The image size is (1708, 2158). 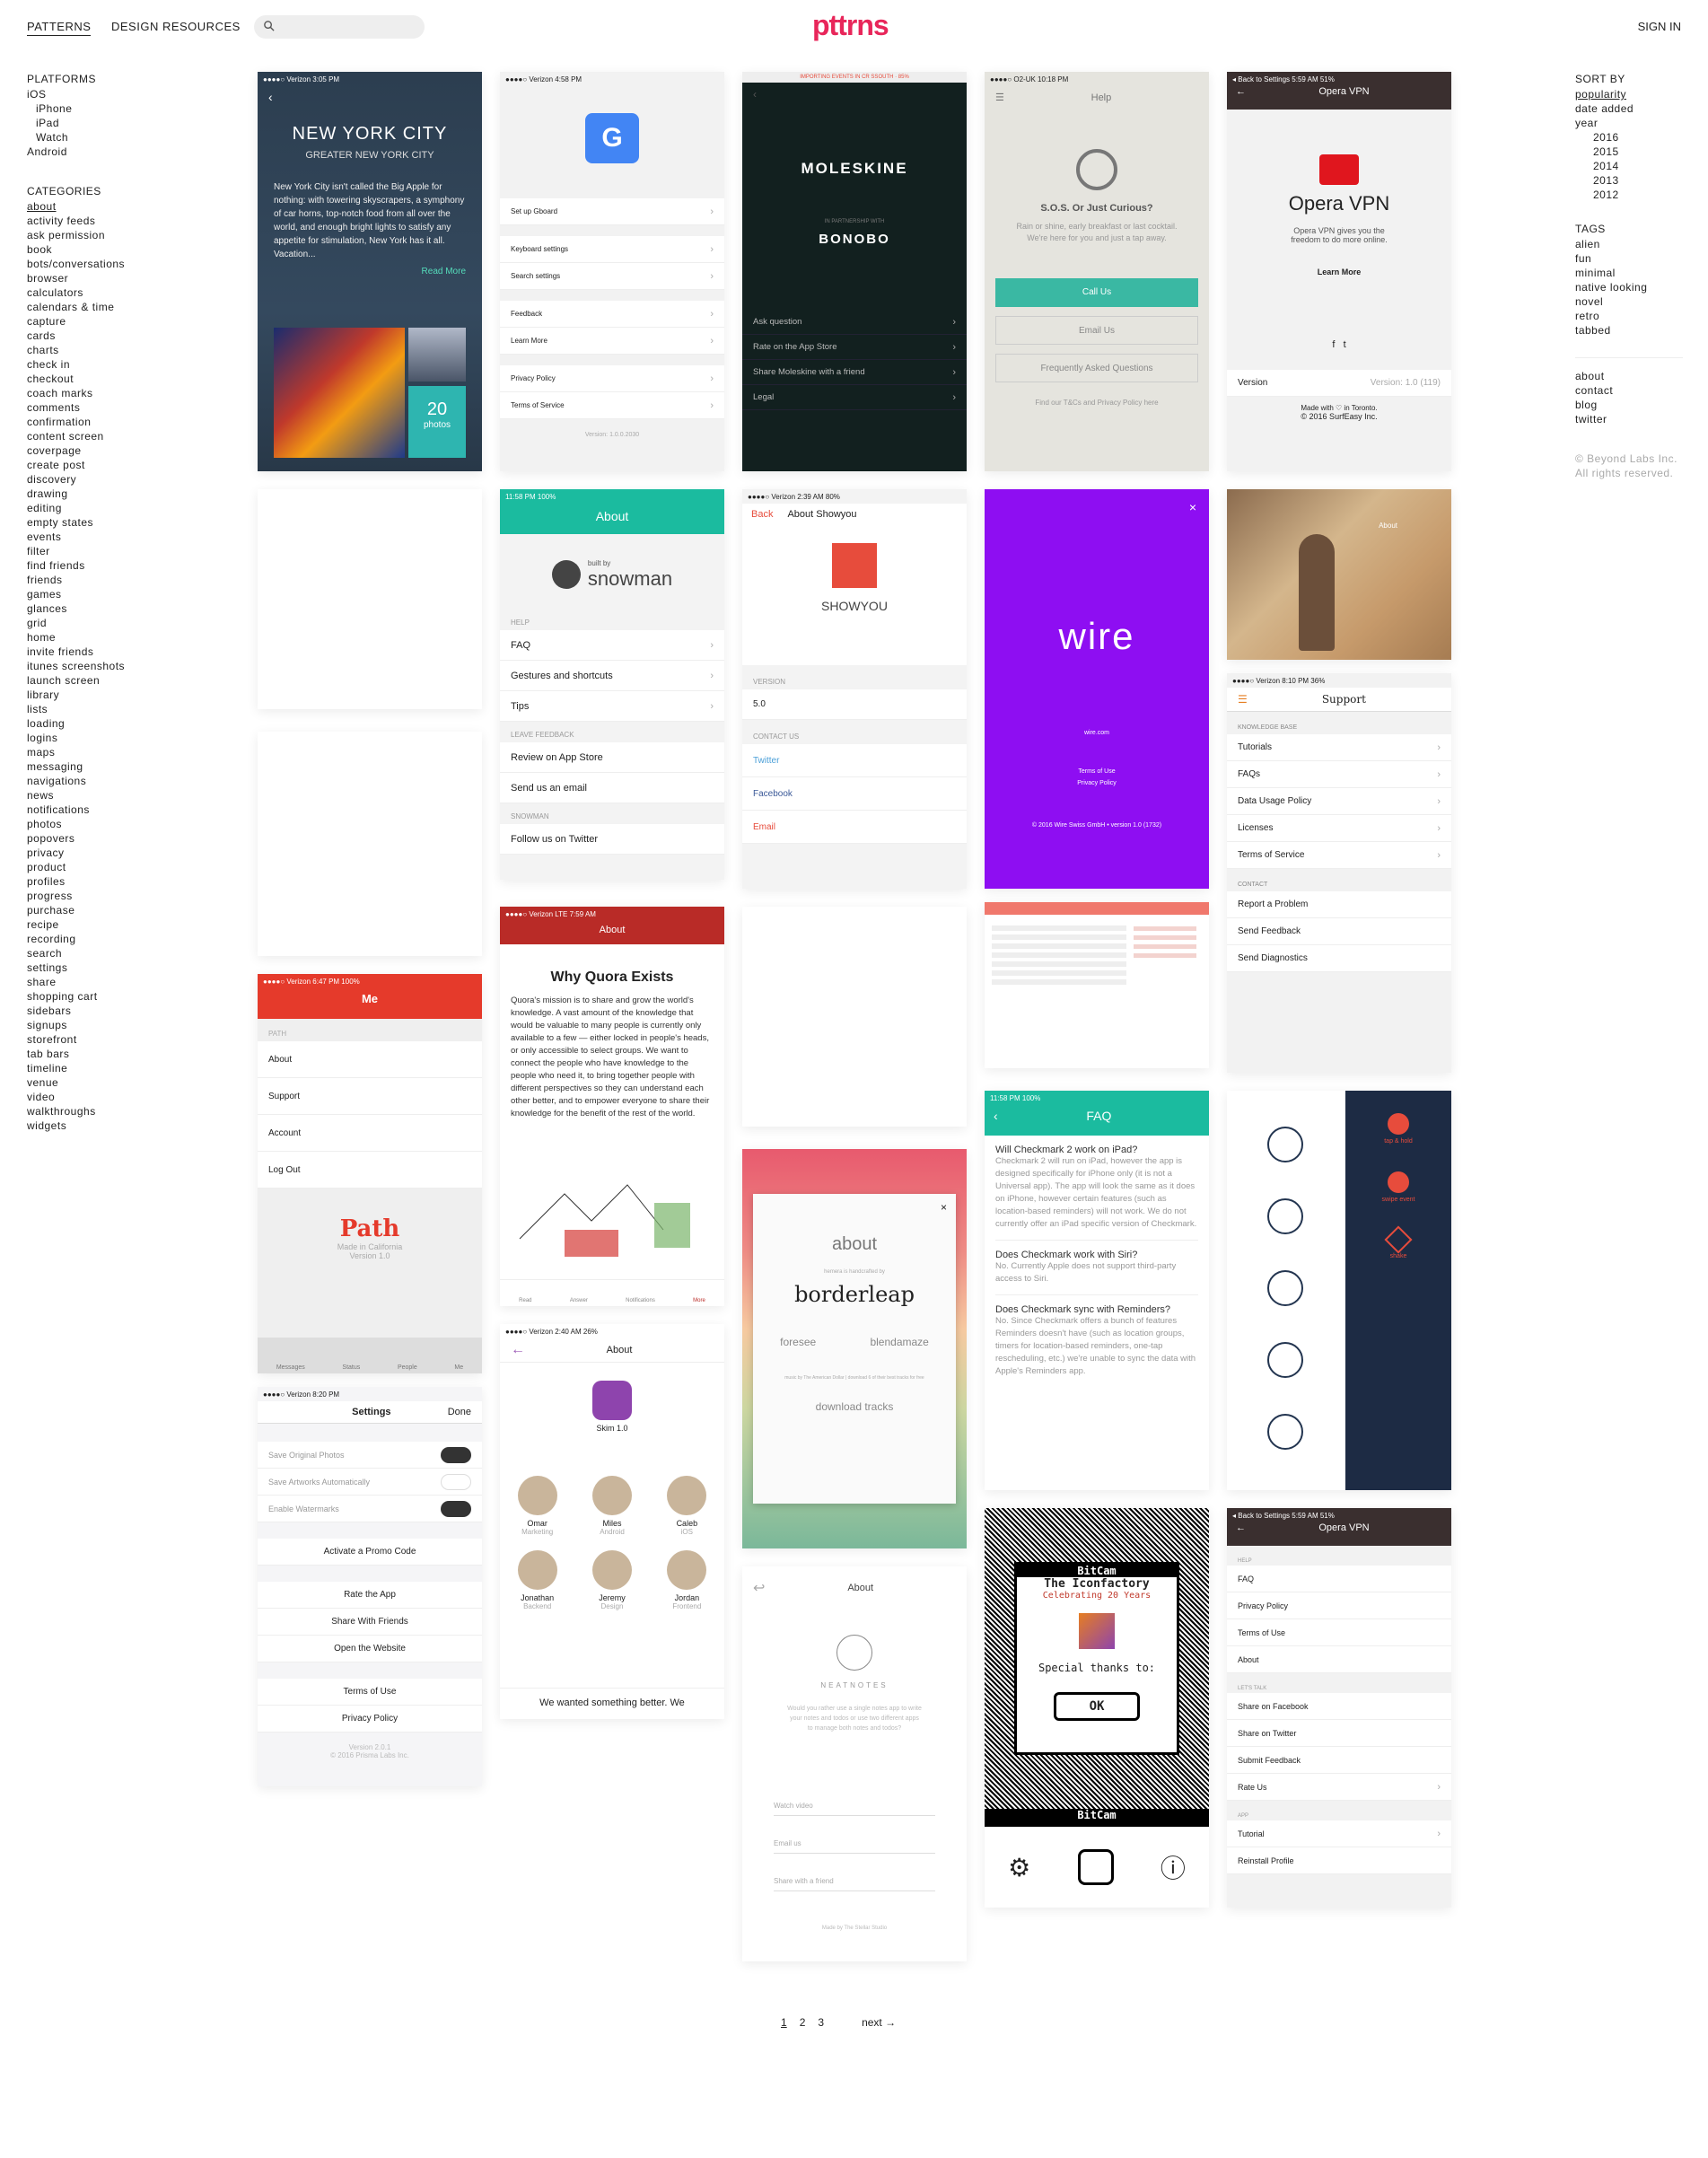 I want to click on category-item: signups, so click(x=94, y=1025).